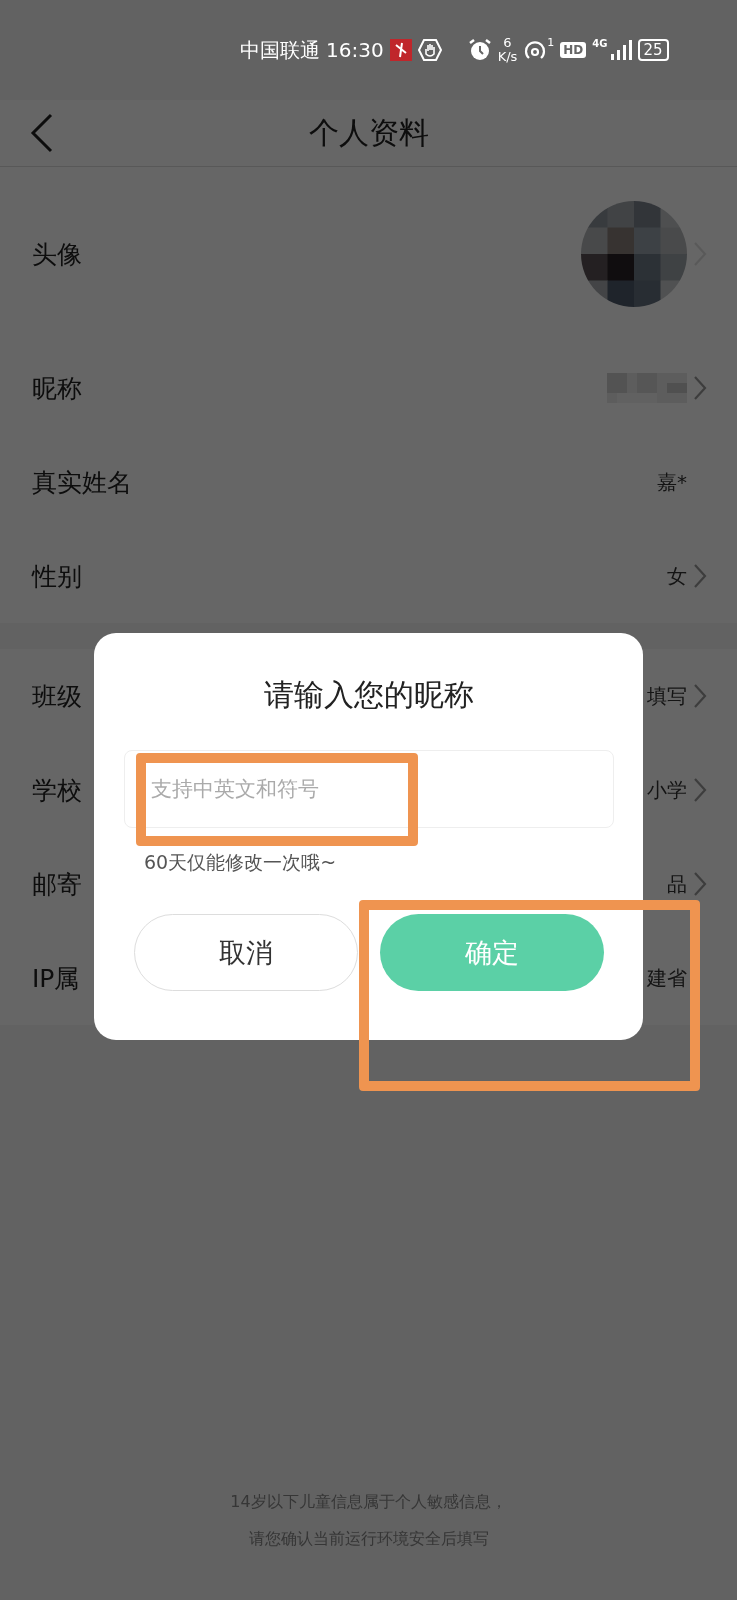  What do you see at coordinates (620, 50) in the screenshot?
I see `signal-icon` at bounding box center [620, 50].